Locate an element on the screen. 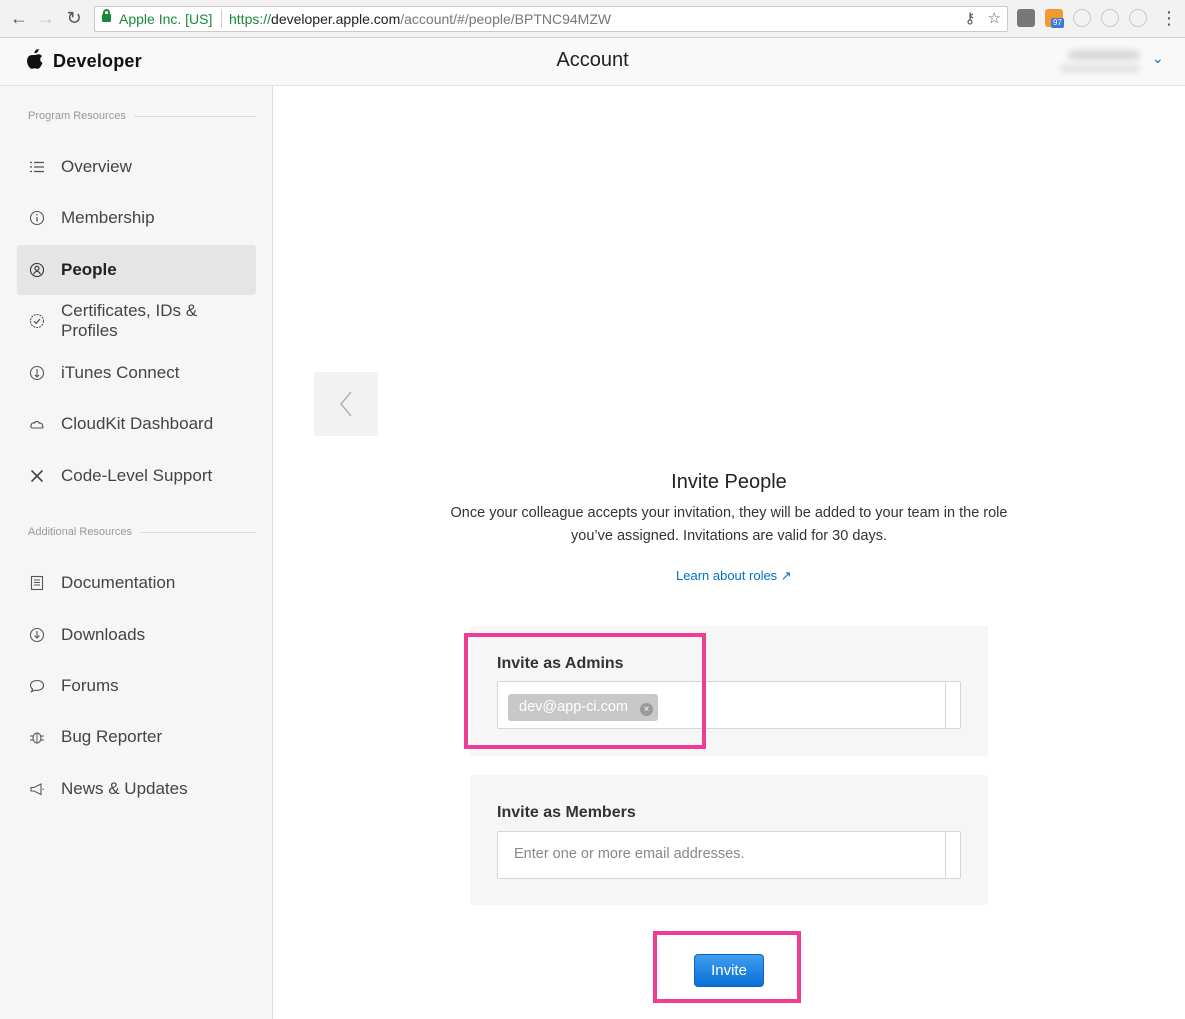 Image resolution: width=1185 pixels, height=1019 pixels. secure-site-label: Apple Inc. [US] is located at coordinates (166, 19).